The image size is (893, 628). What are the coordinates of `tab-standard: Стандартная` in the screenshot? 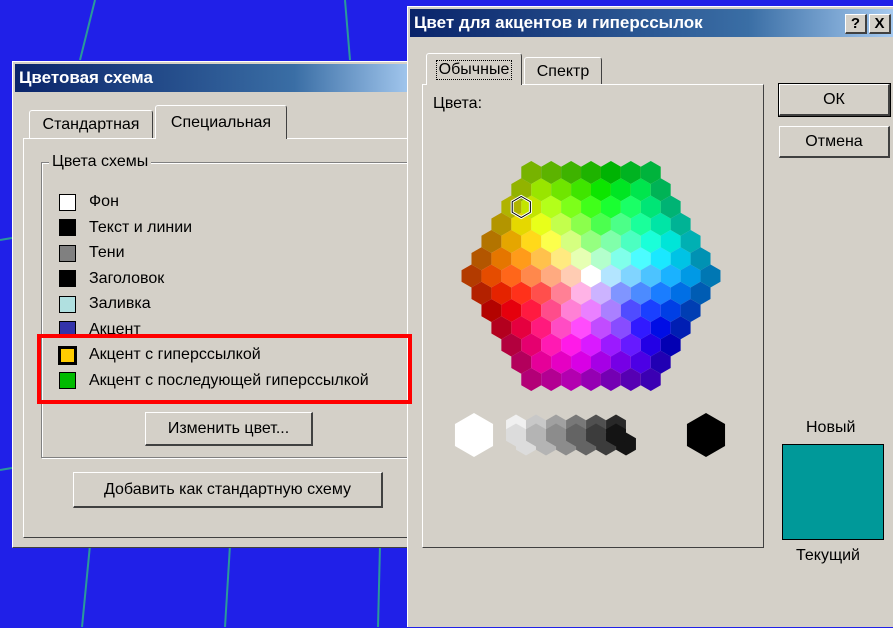 It's located at (91, 124).